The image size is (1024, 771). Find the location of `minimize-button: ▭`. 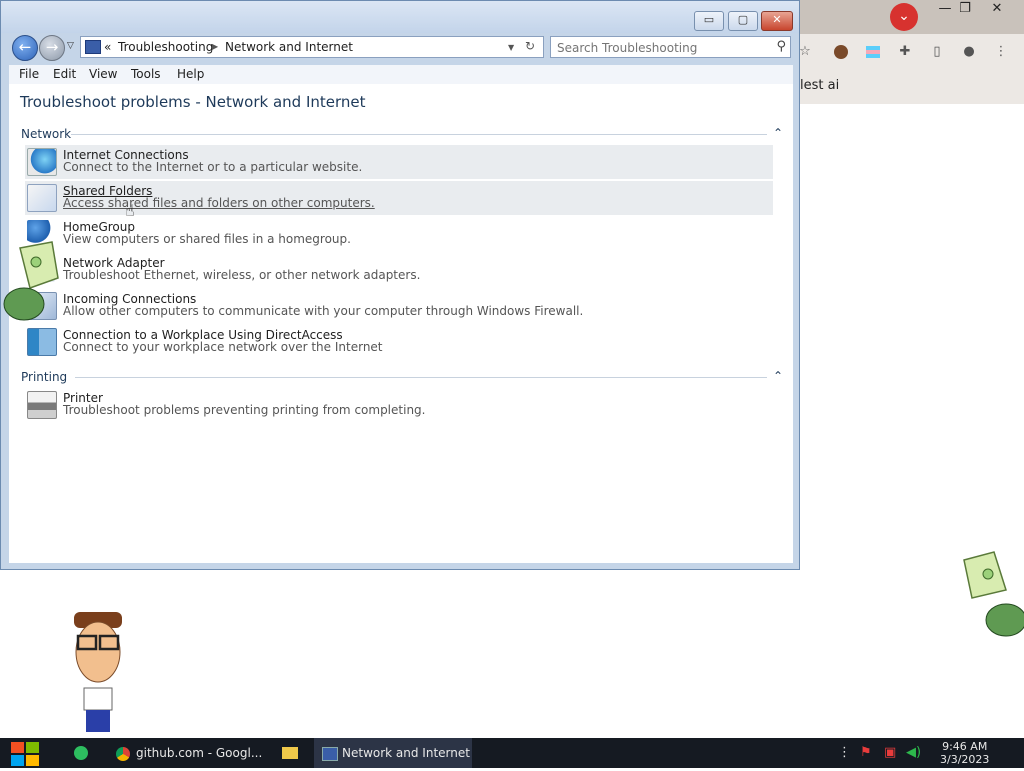

minimize-button: ▭ is located at coordinates (709, 21).